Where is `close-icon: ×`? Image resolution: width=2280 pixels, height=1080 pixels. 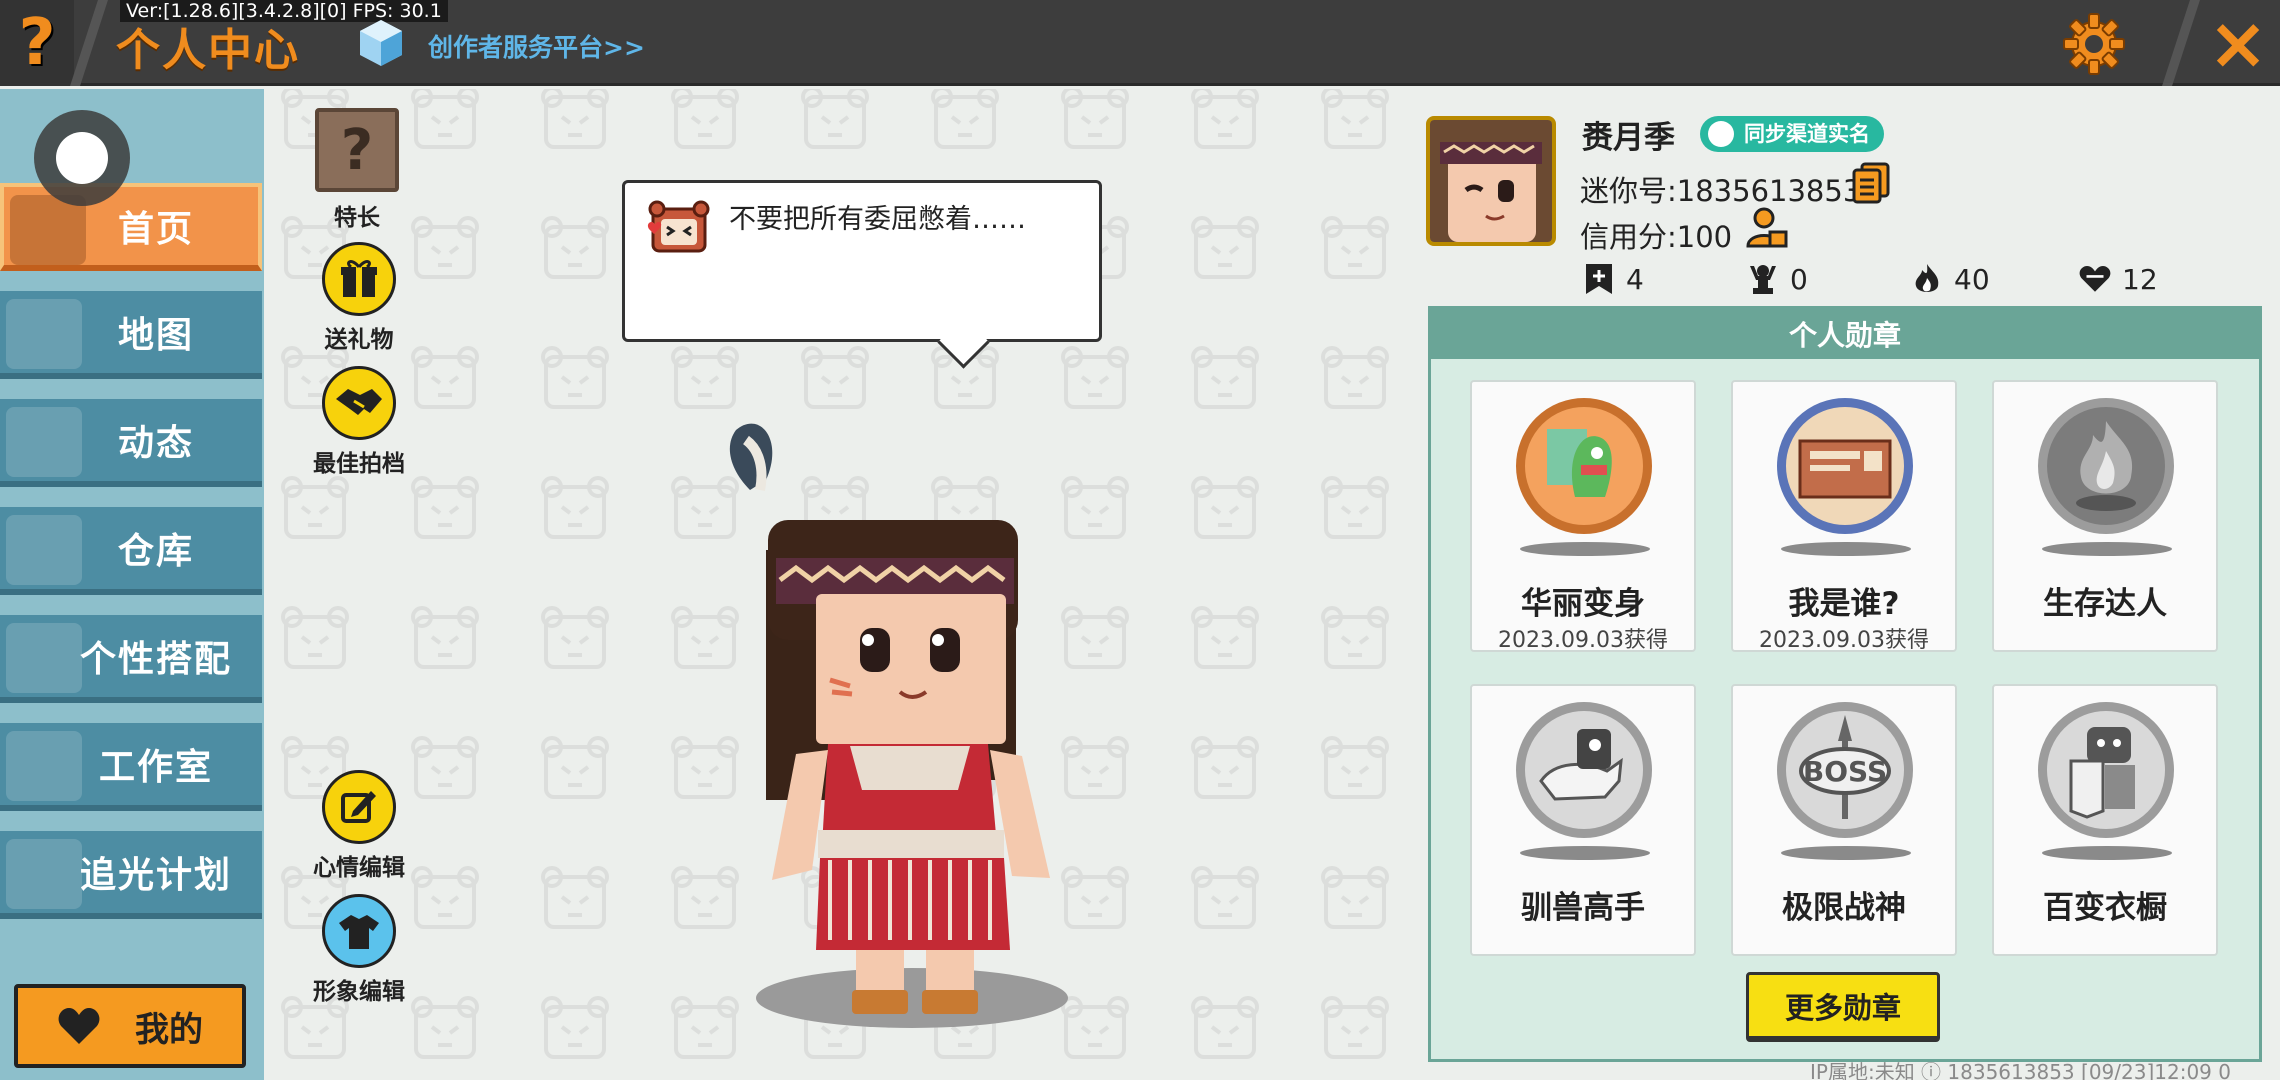
close-icon: × is located at coordinates (2238, 43).